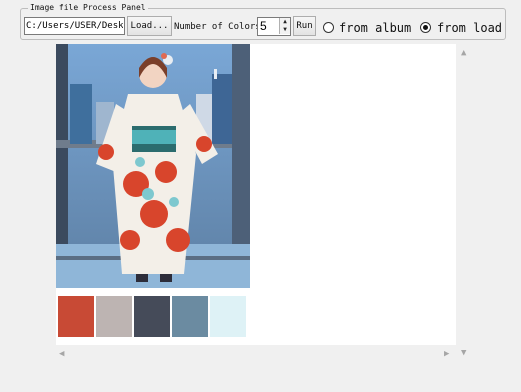 The width and height of the screenshot is (521, 392). What do you see at coordinates (463, 53) in the screenshot?
I see `scroll-up-icon: ▲` at bounding box center [463, 53].